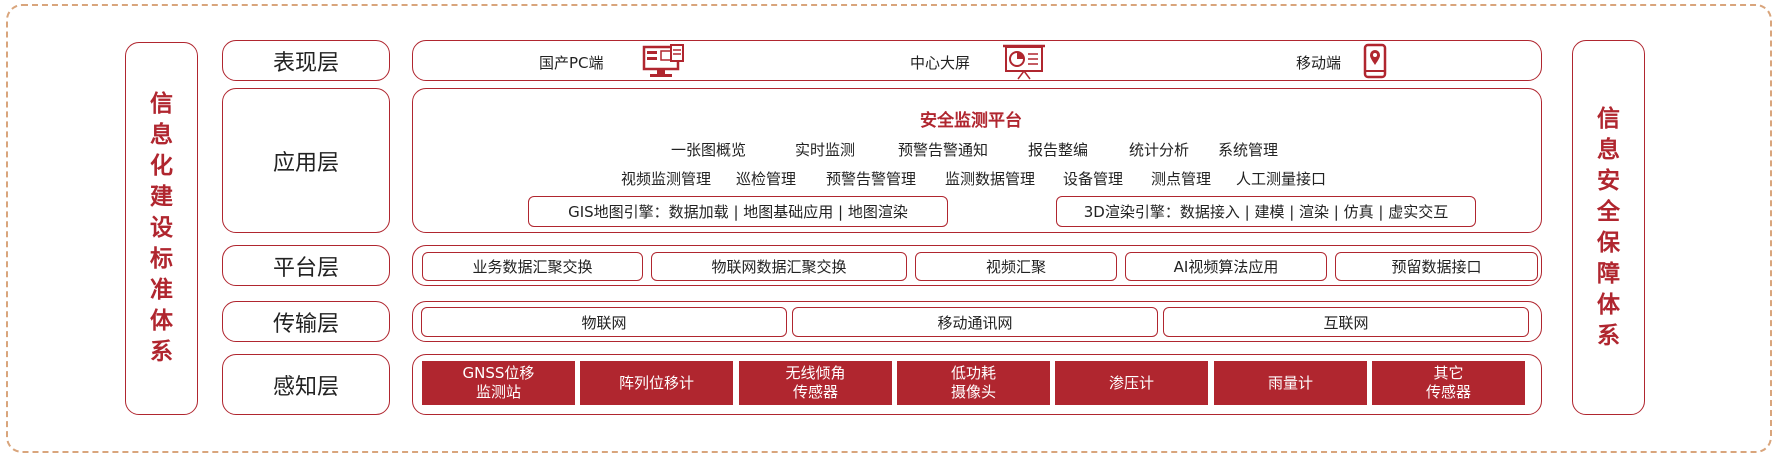  What do you see at coordinates (1016, 266) in the screenshot?
I see `platform-item: 视频汇聚` at bounding box center [1016, 266].